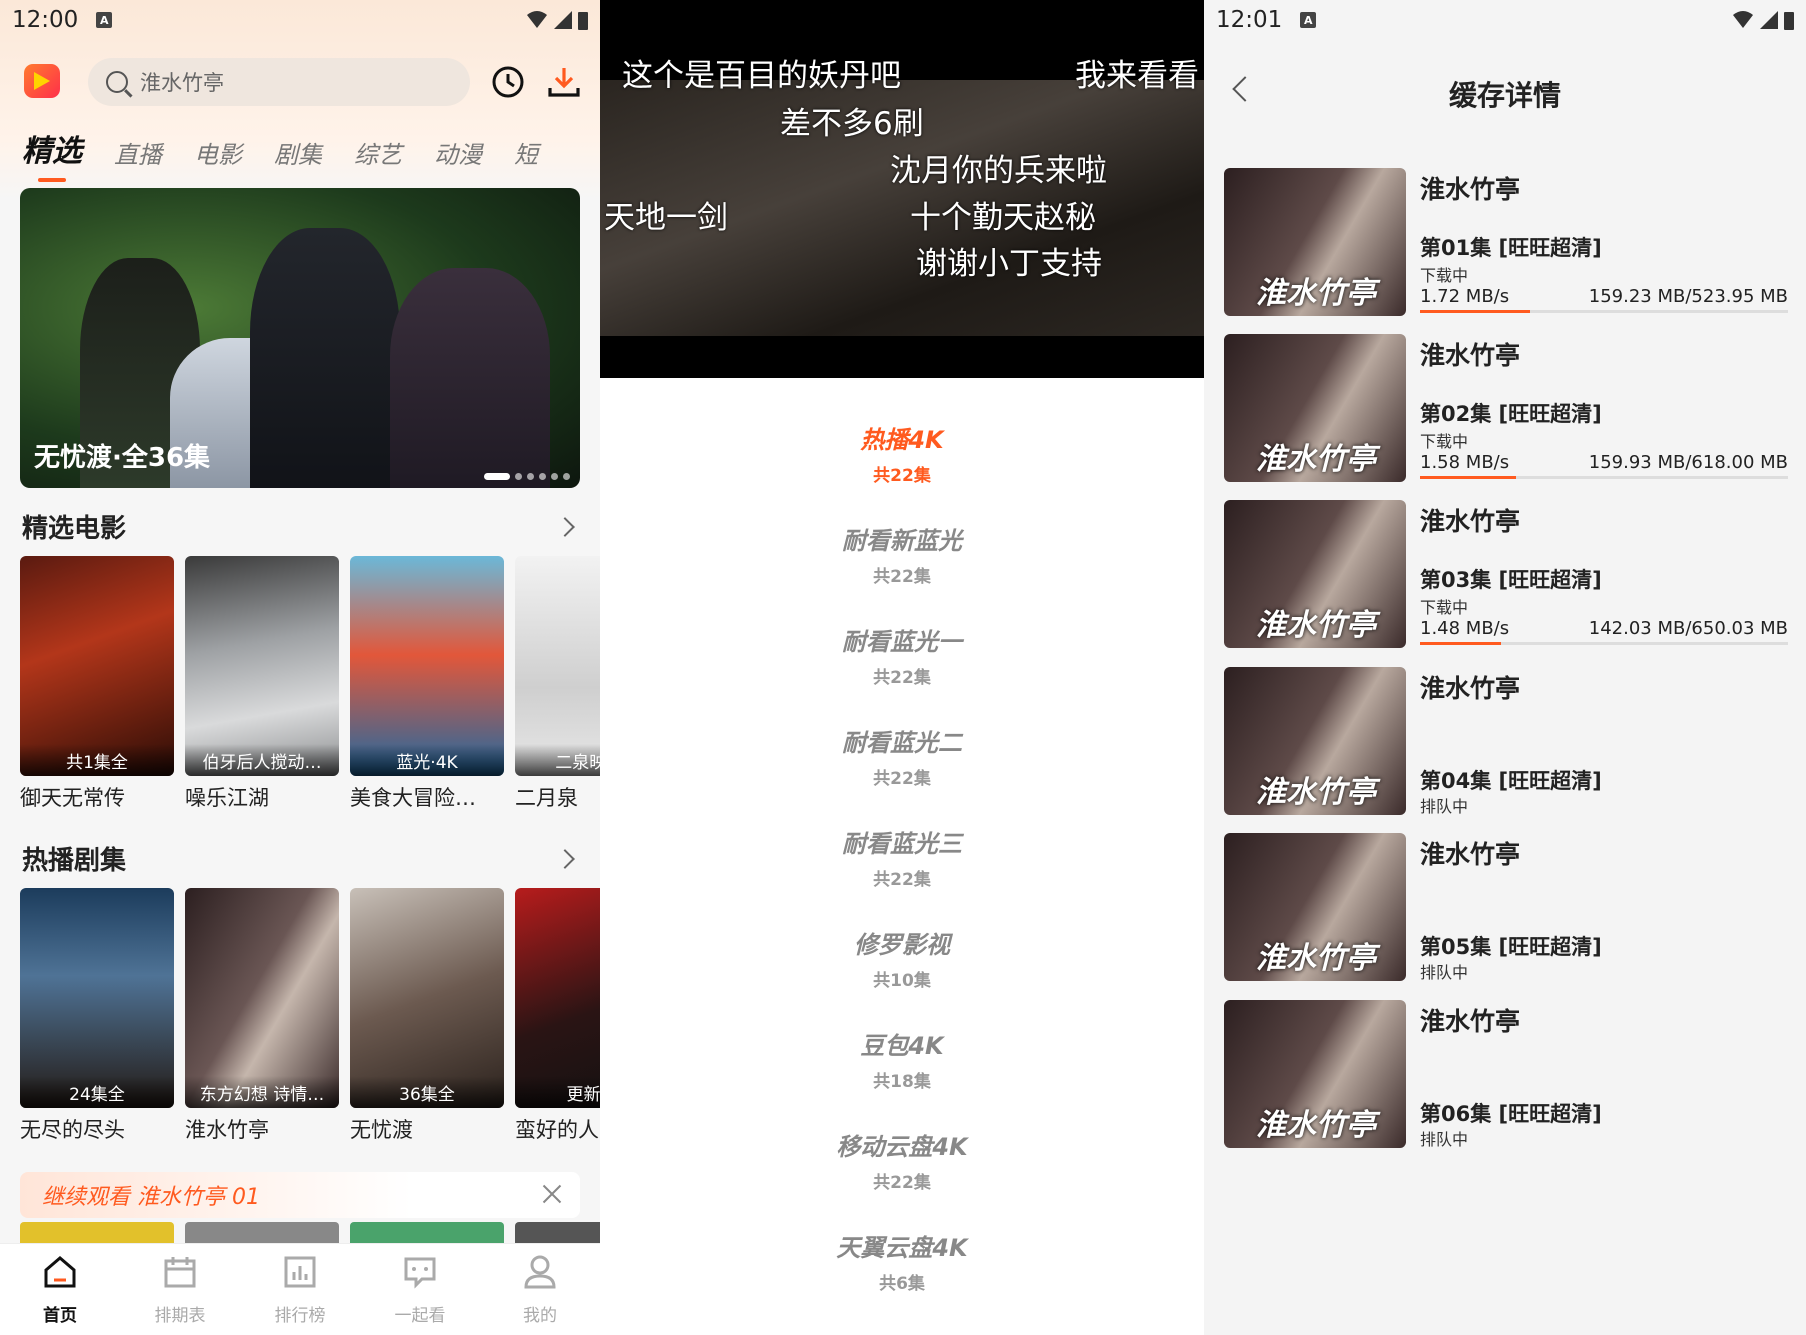 This screenshot has height=1335, width=1806. I want to click on tab-anime: 动漫, so click(458, 152).